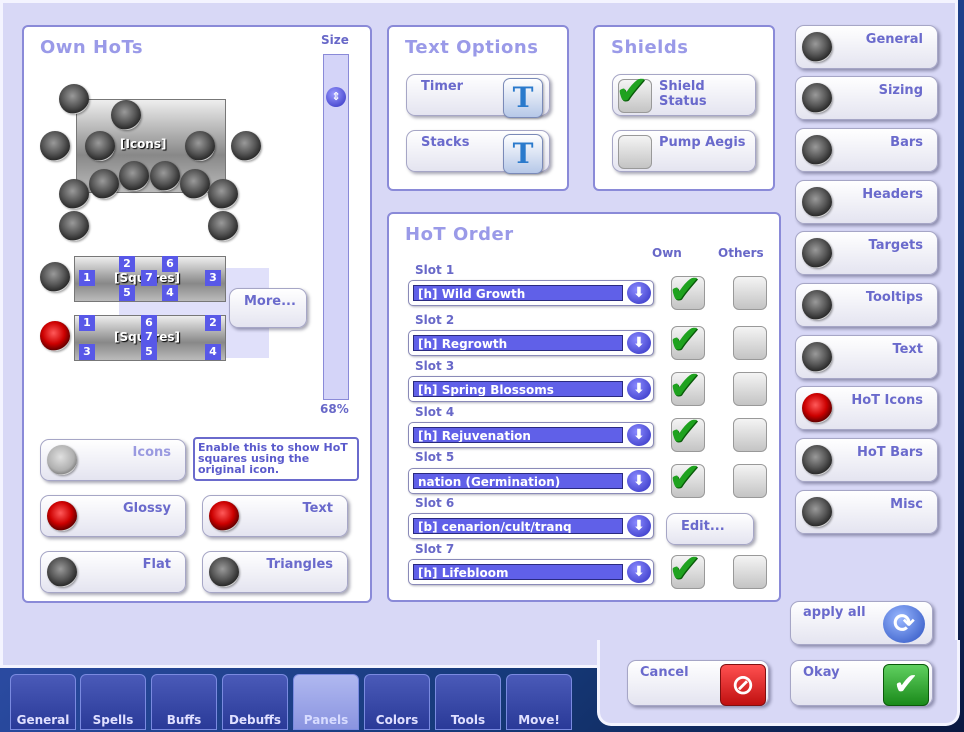  Describe the element at coordinates (184, 702) in the screenshot. I see `tab-buffs: Buffs` at that location.